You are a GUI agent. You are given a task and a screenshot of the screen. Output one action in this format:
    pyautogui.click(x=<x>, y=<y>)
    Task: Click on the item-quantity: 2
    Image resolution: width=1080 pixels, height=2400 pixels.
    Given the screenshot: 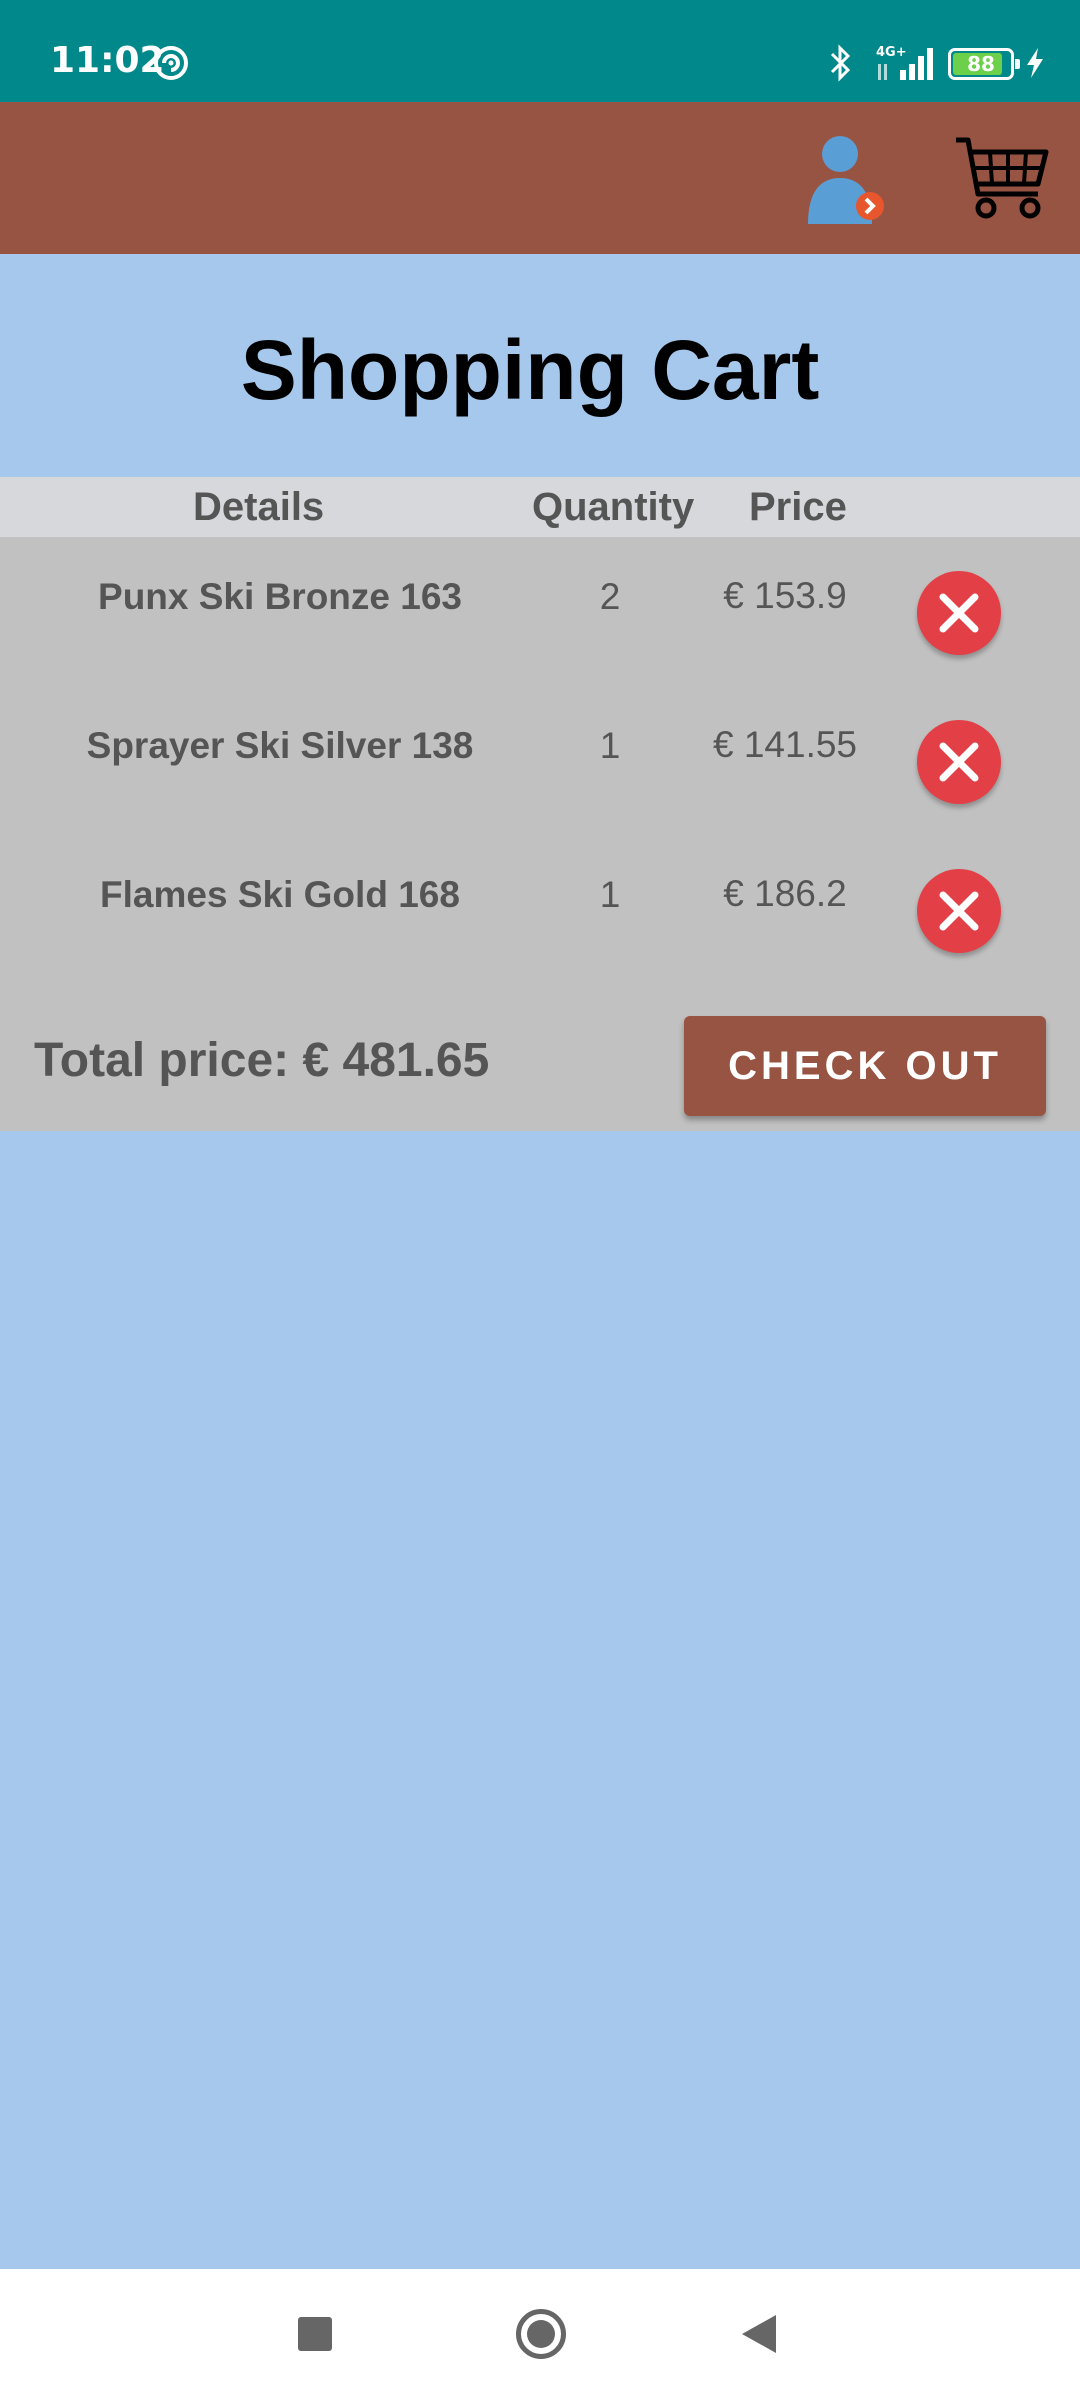 What is the action you would take?
    pyautogui.click(x=610, y=596)
    